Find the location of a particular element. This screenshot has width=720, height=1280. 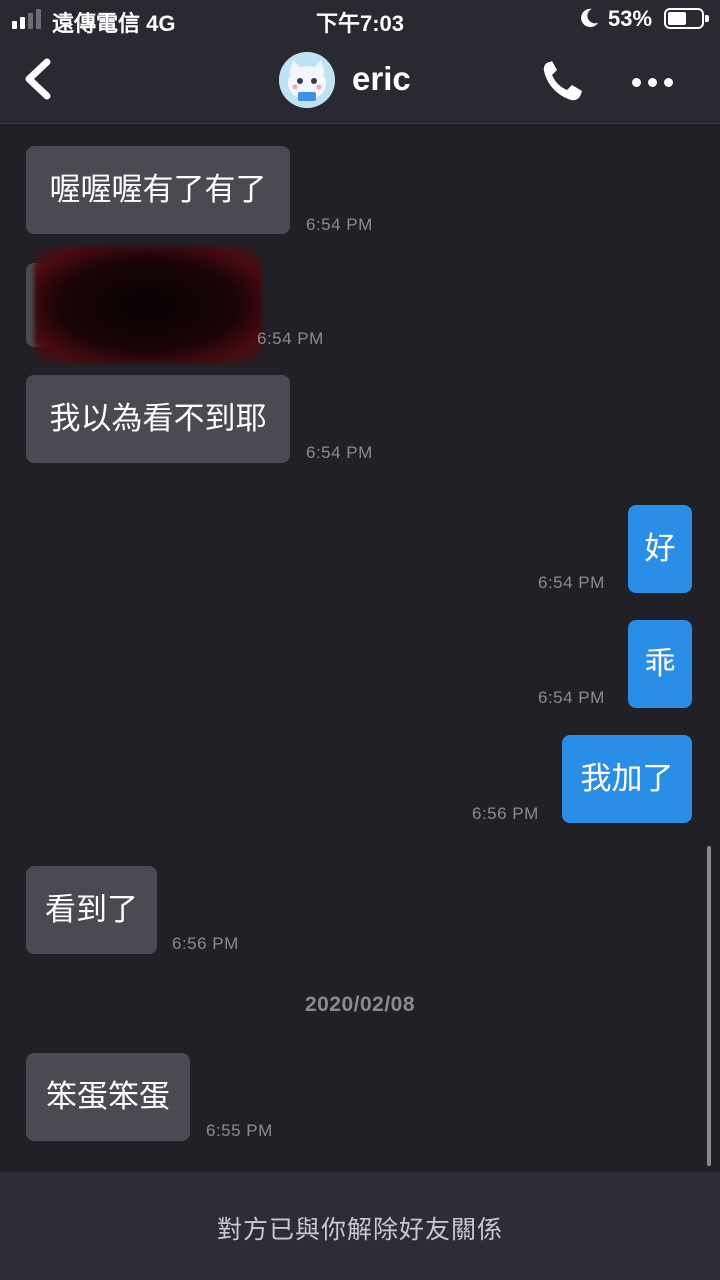

outgoing-message-bubble: 乖 is located at coordinates (660, 664).